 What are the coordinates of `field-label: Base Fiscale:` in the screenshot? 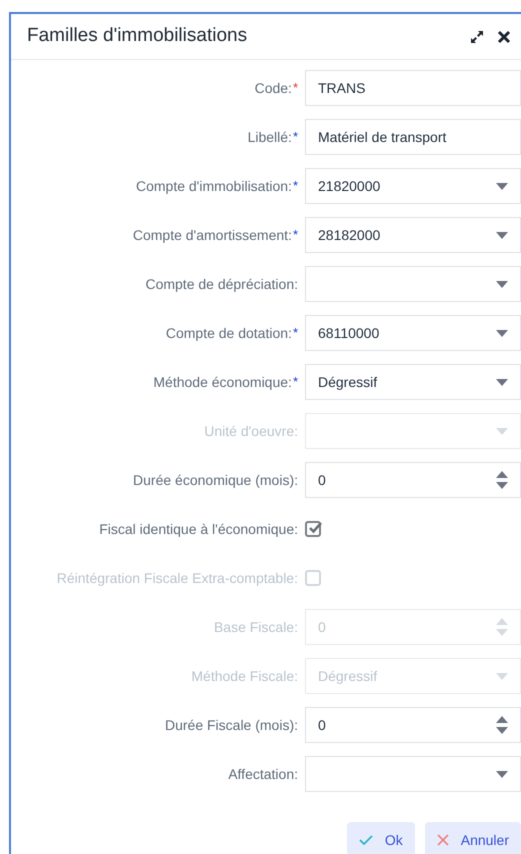 It's located at (256, 627).